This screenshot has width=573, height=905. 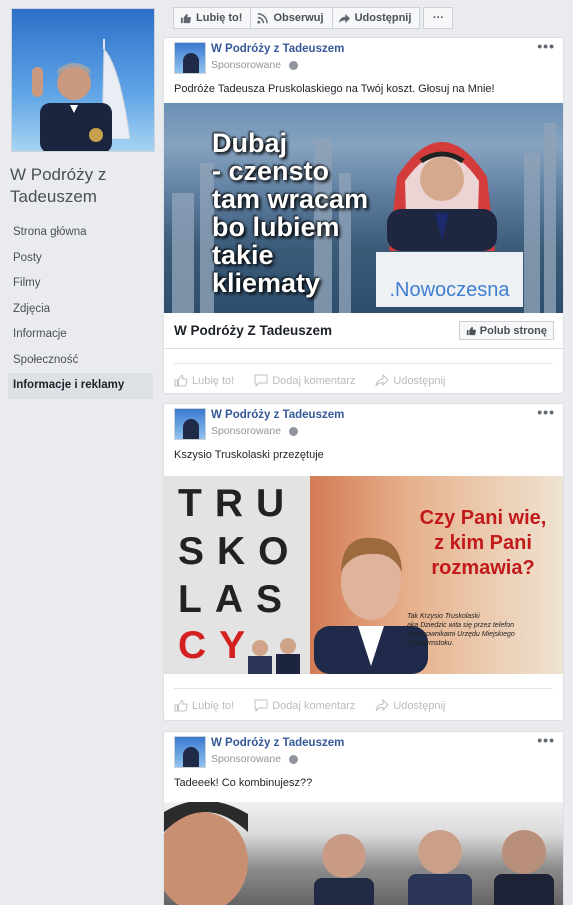 I want to click on headline-line: bo lubiem, so click(x=276, y=227).